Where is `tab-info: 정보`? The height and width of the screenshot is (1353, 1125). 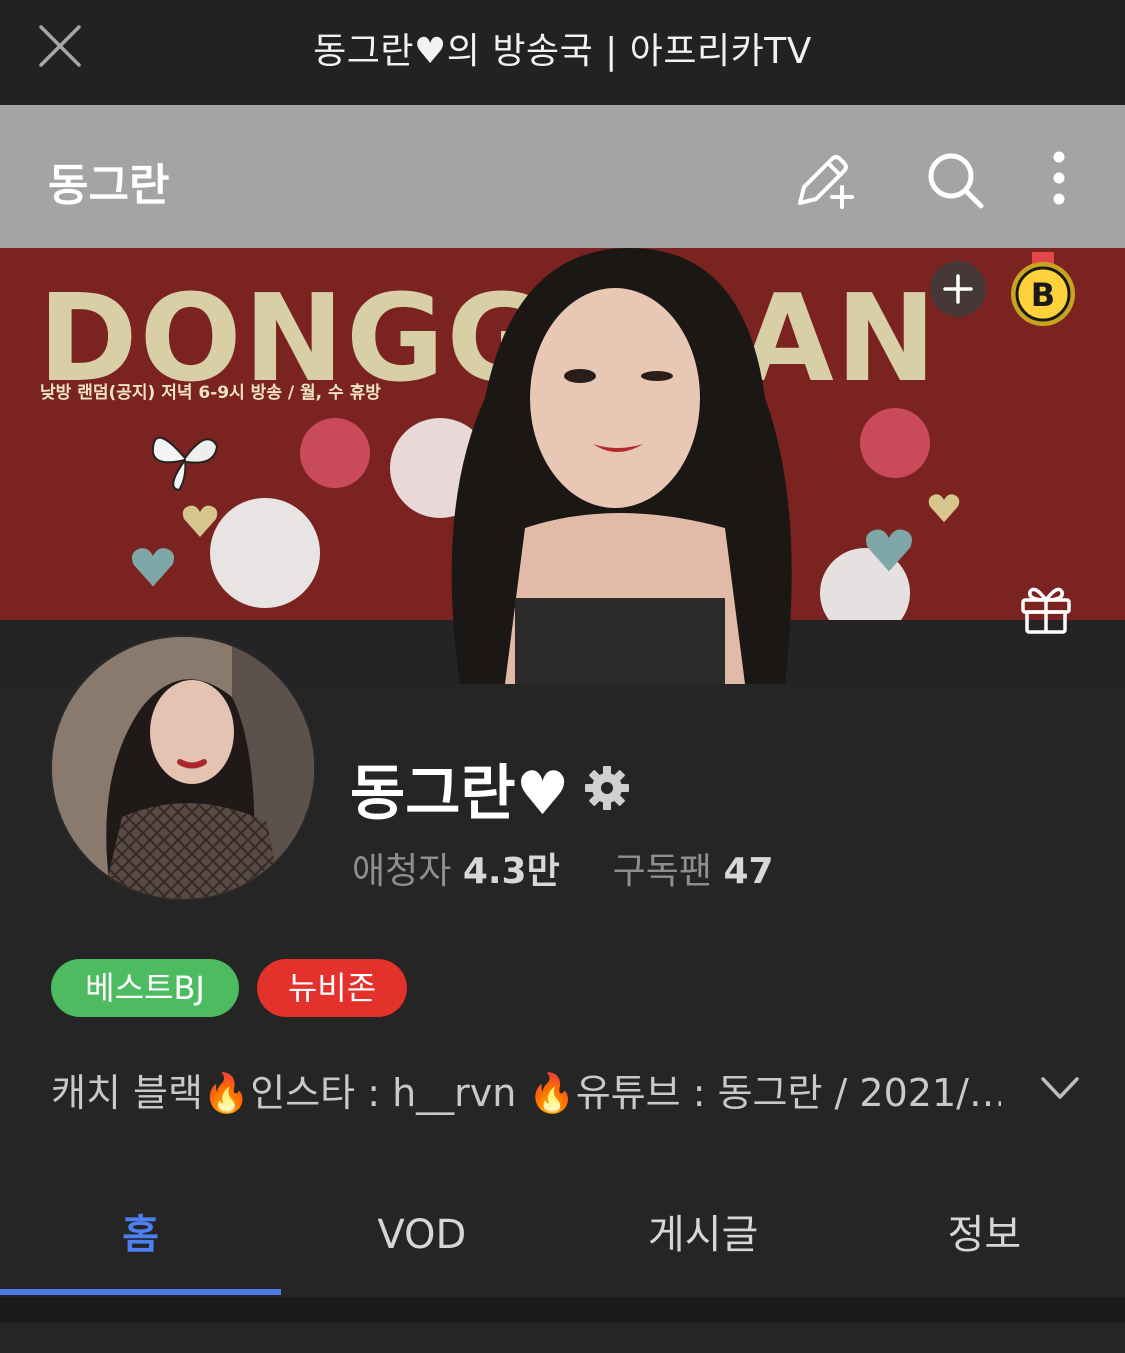 tab-info: 정보 is located at coordinates (984, 1241).